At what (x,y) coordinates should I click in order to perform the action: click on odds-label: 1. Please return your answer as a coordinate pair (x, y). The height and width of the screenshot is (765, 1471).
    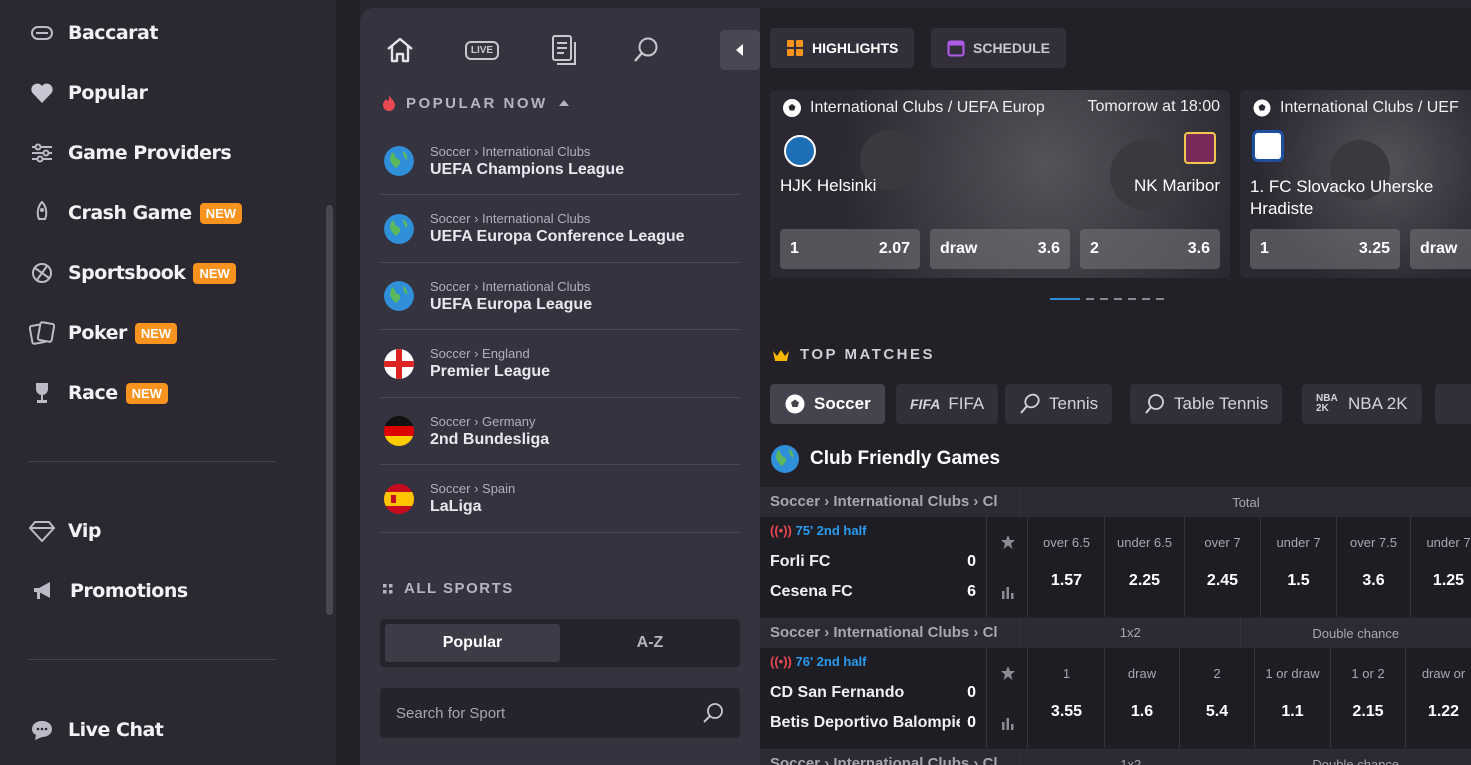
    Looking at the image, I should click on (1066, 673).